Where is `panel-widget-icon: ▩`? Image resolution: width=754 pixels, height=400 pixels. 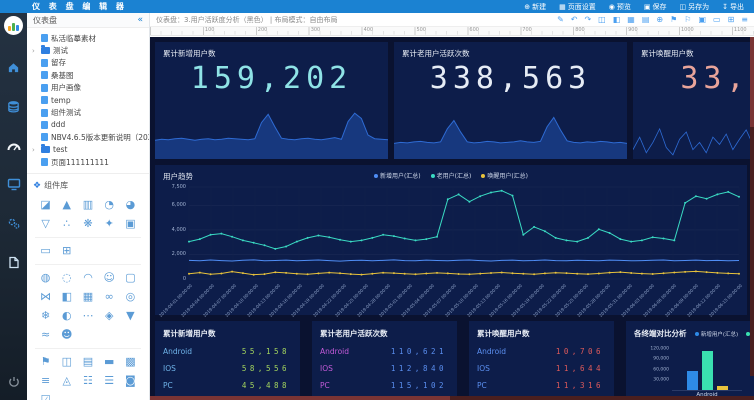 panel-widget-icon: ▩ is located at coordinates (130, 362).